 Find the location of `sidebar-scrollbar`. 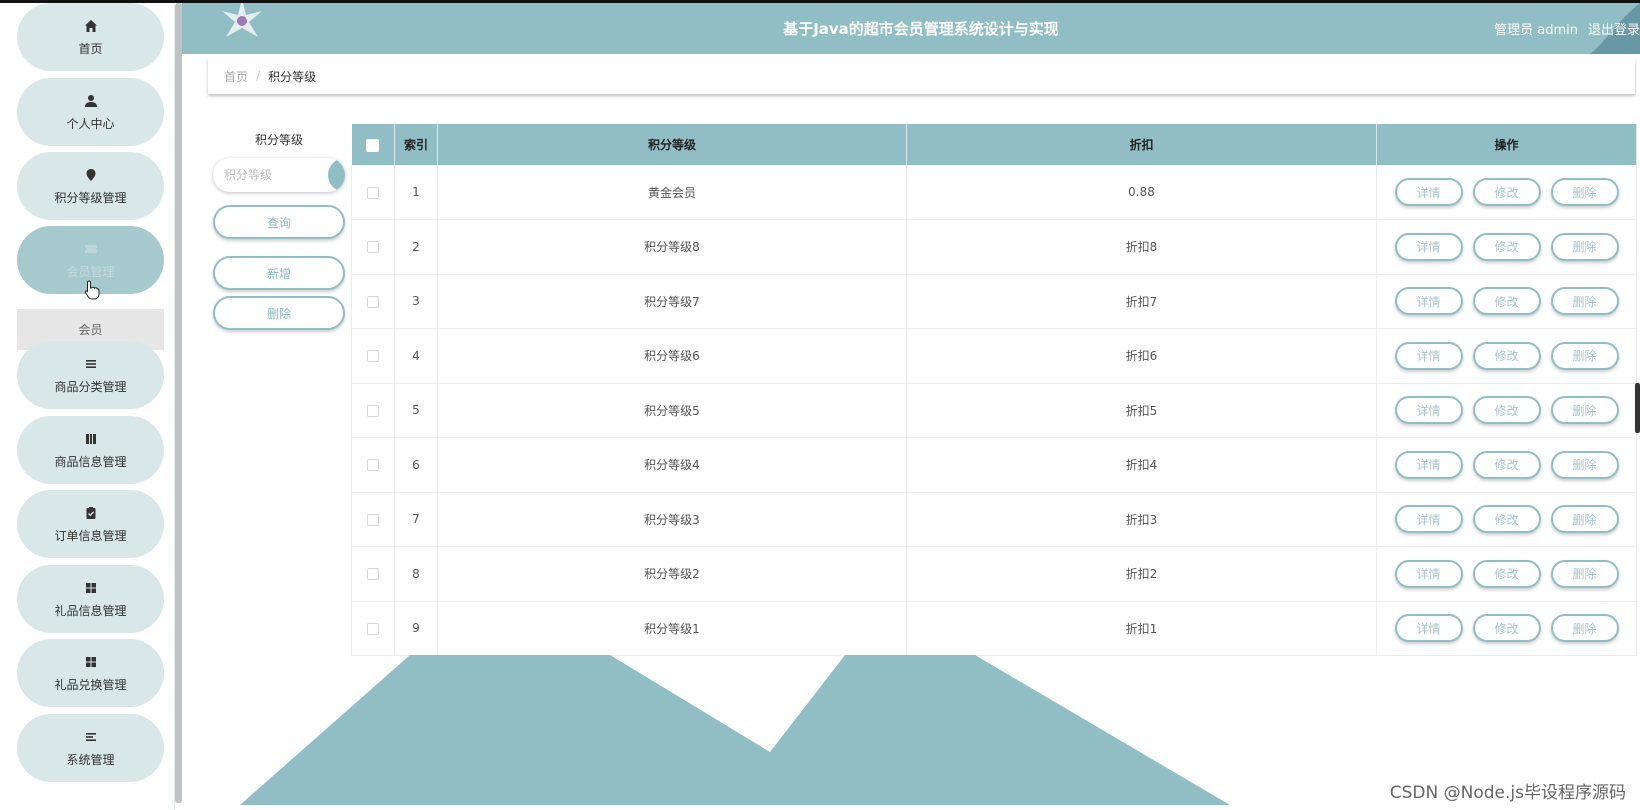

sidebar-scrollbar is located at coordinates (178, 406).